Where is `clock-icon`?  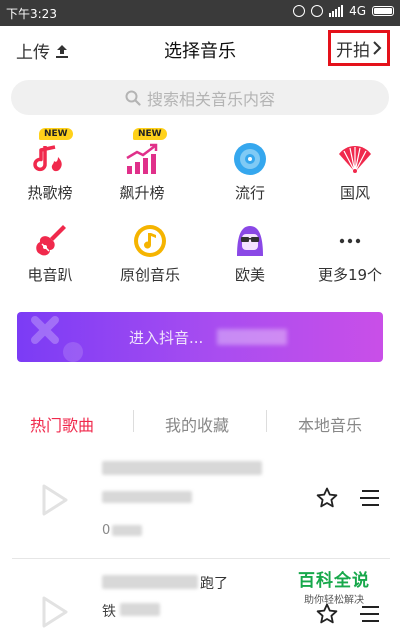 clock-icon is located at coordinates (317, 11).